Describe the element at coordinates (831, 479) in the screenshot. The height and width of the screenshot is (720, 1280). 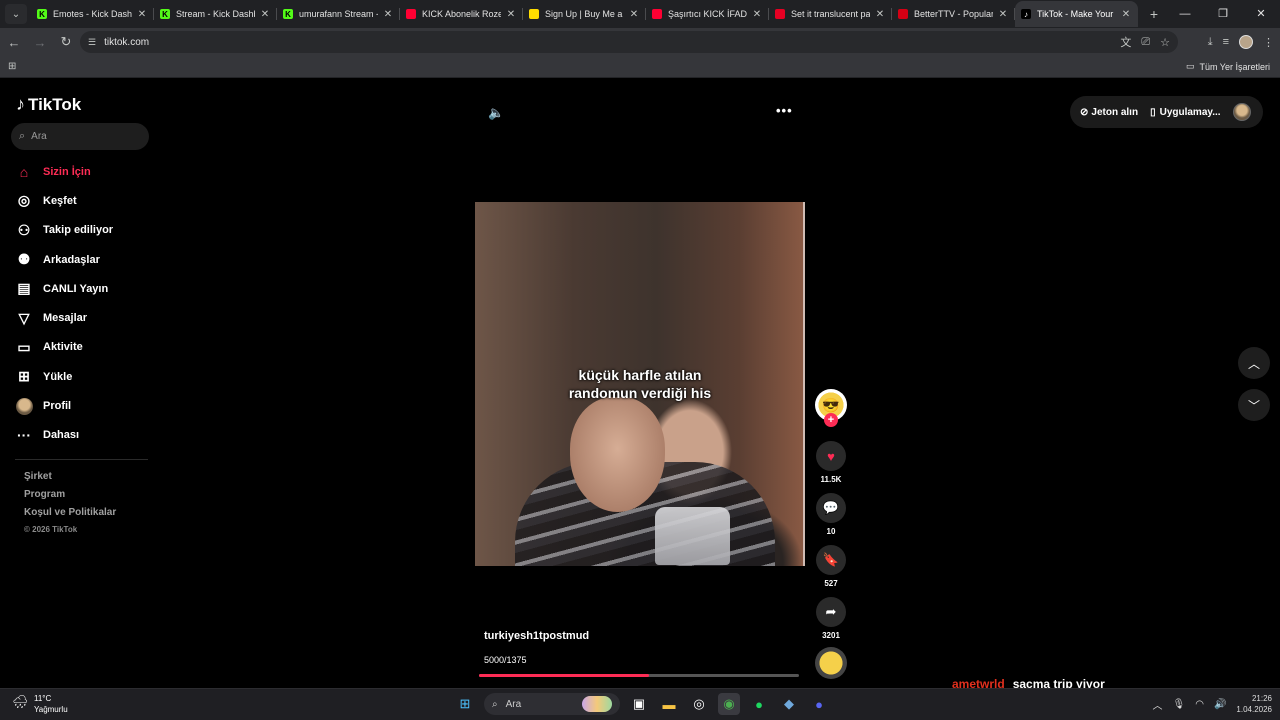
I see `like-count: 11.5K` at that location.